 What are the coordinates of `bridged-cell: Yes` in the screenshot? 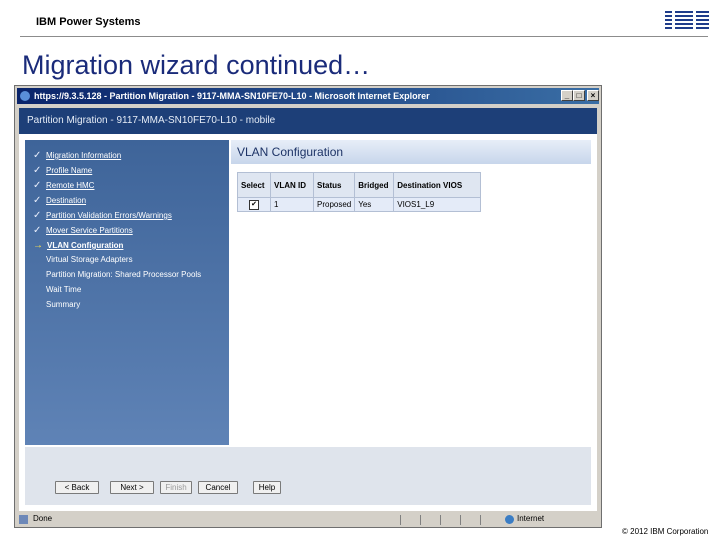 It's located at (374, 204).